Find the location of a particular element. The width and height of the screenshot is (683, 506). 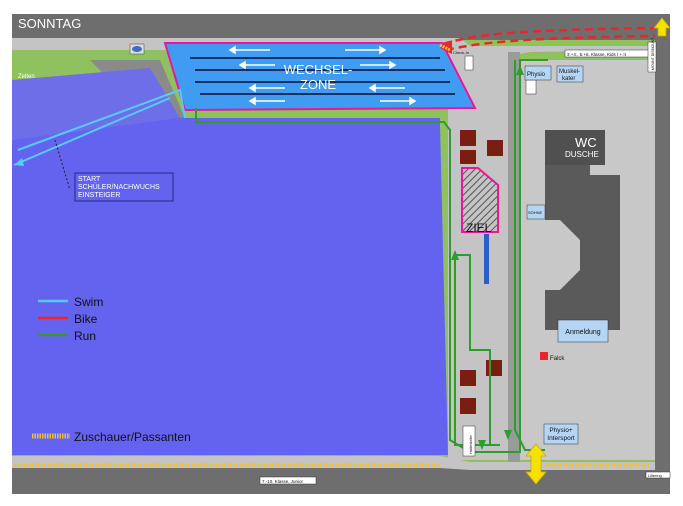

muskelkater-label-line2: kater is located at coordinates (568, 79).